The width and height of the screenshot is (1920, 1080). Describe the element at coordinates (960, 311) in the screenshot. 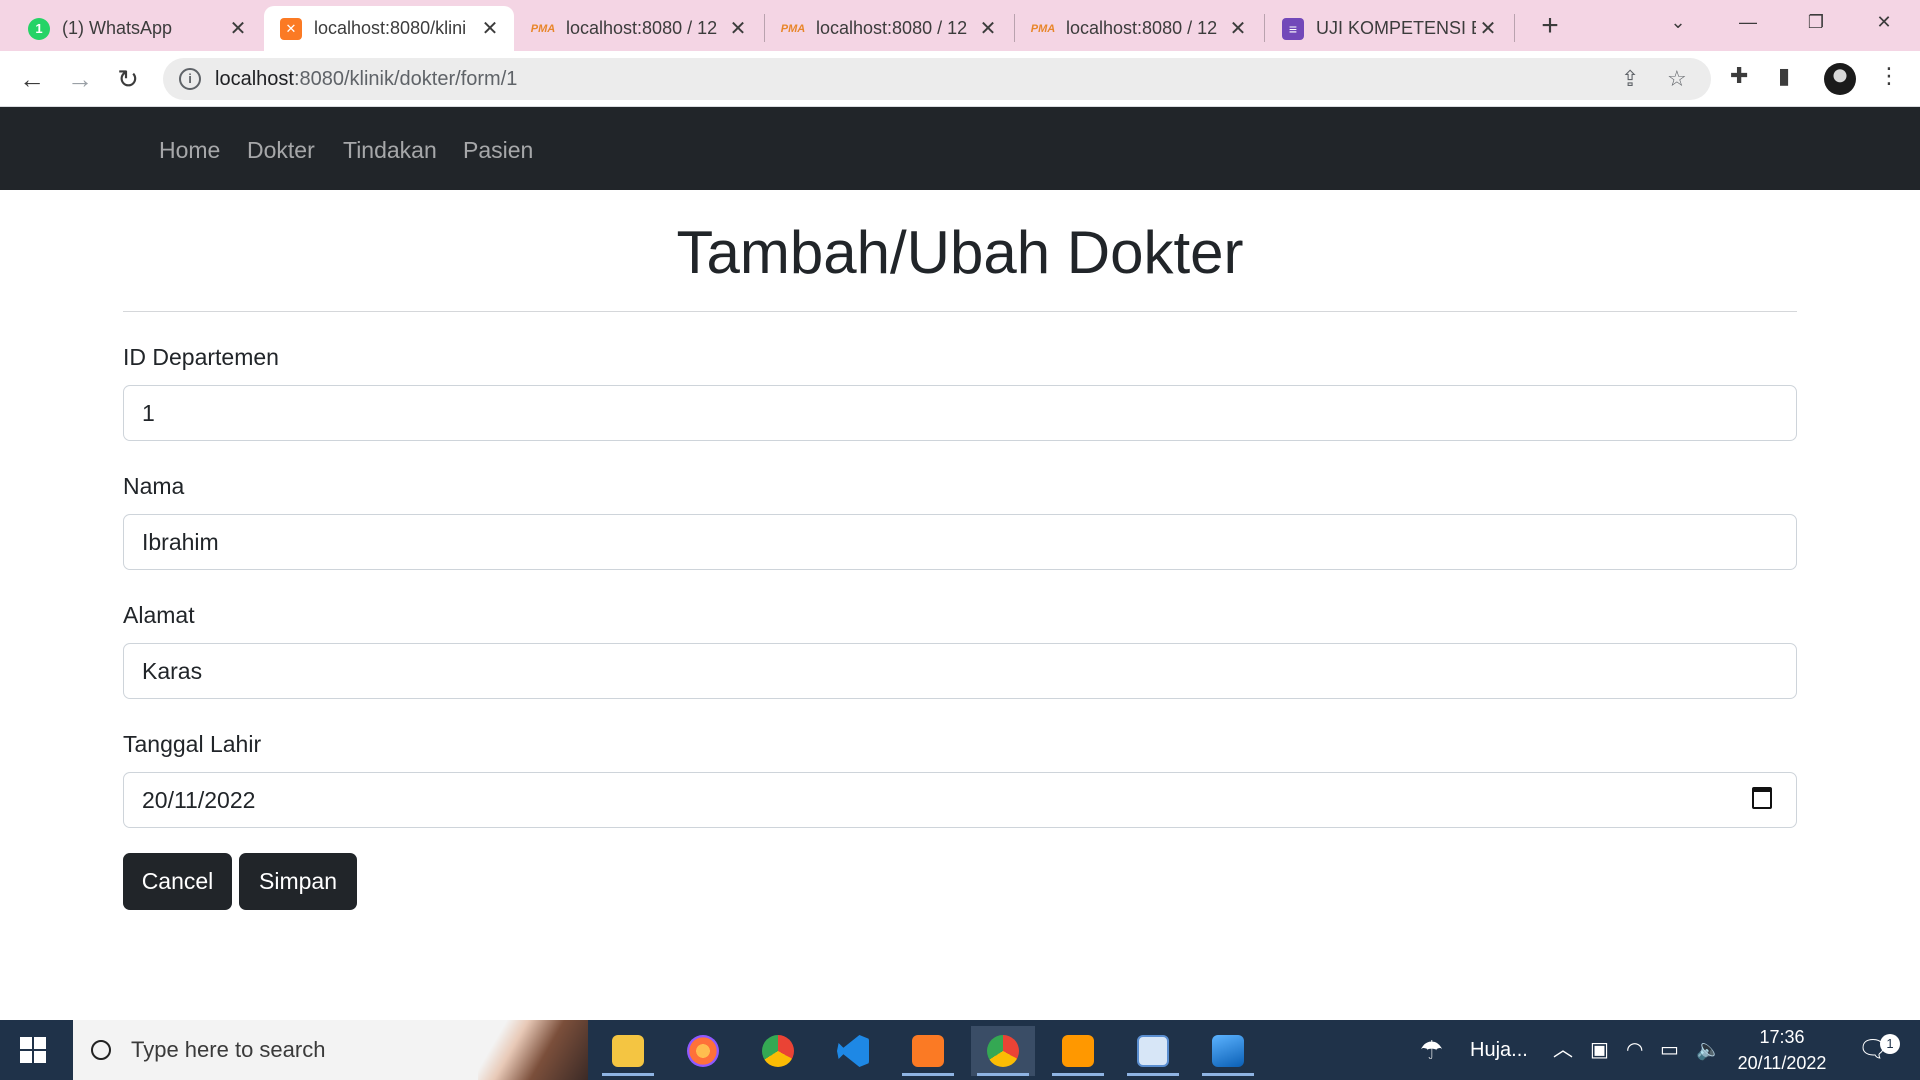

I see `divider` at that location.